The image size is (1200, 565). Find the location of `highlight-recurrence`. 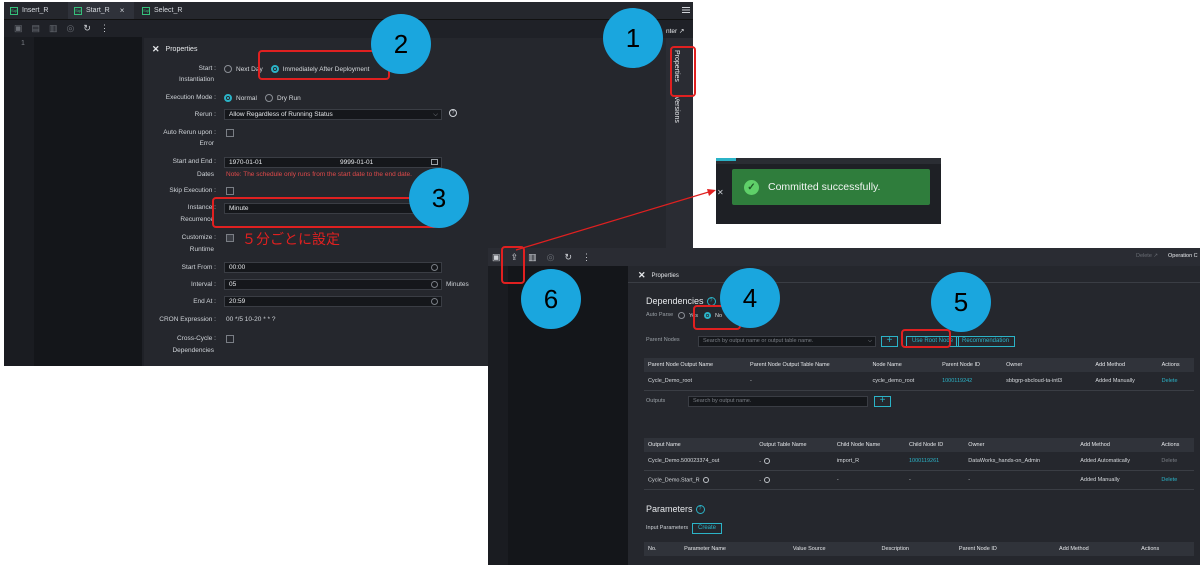

highlight-recurrence is located at coordinates (325, 212).